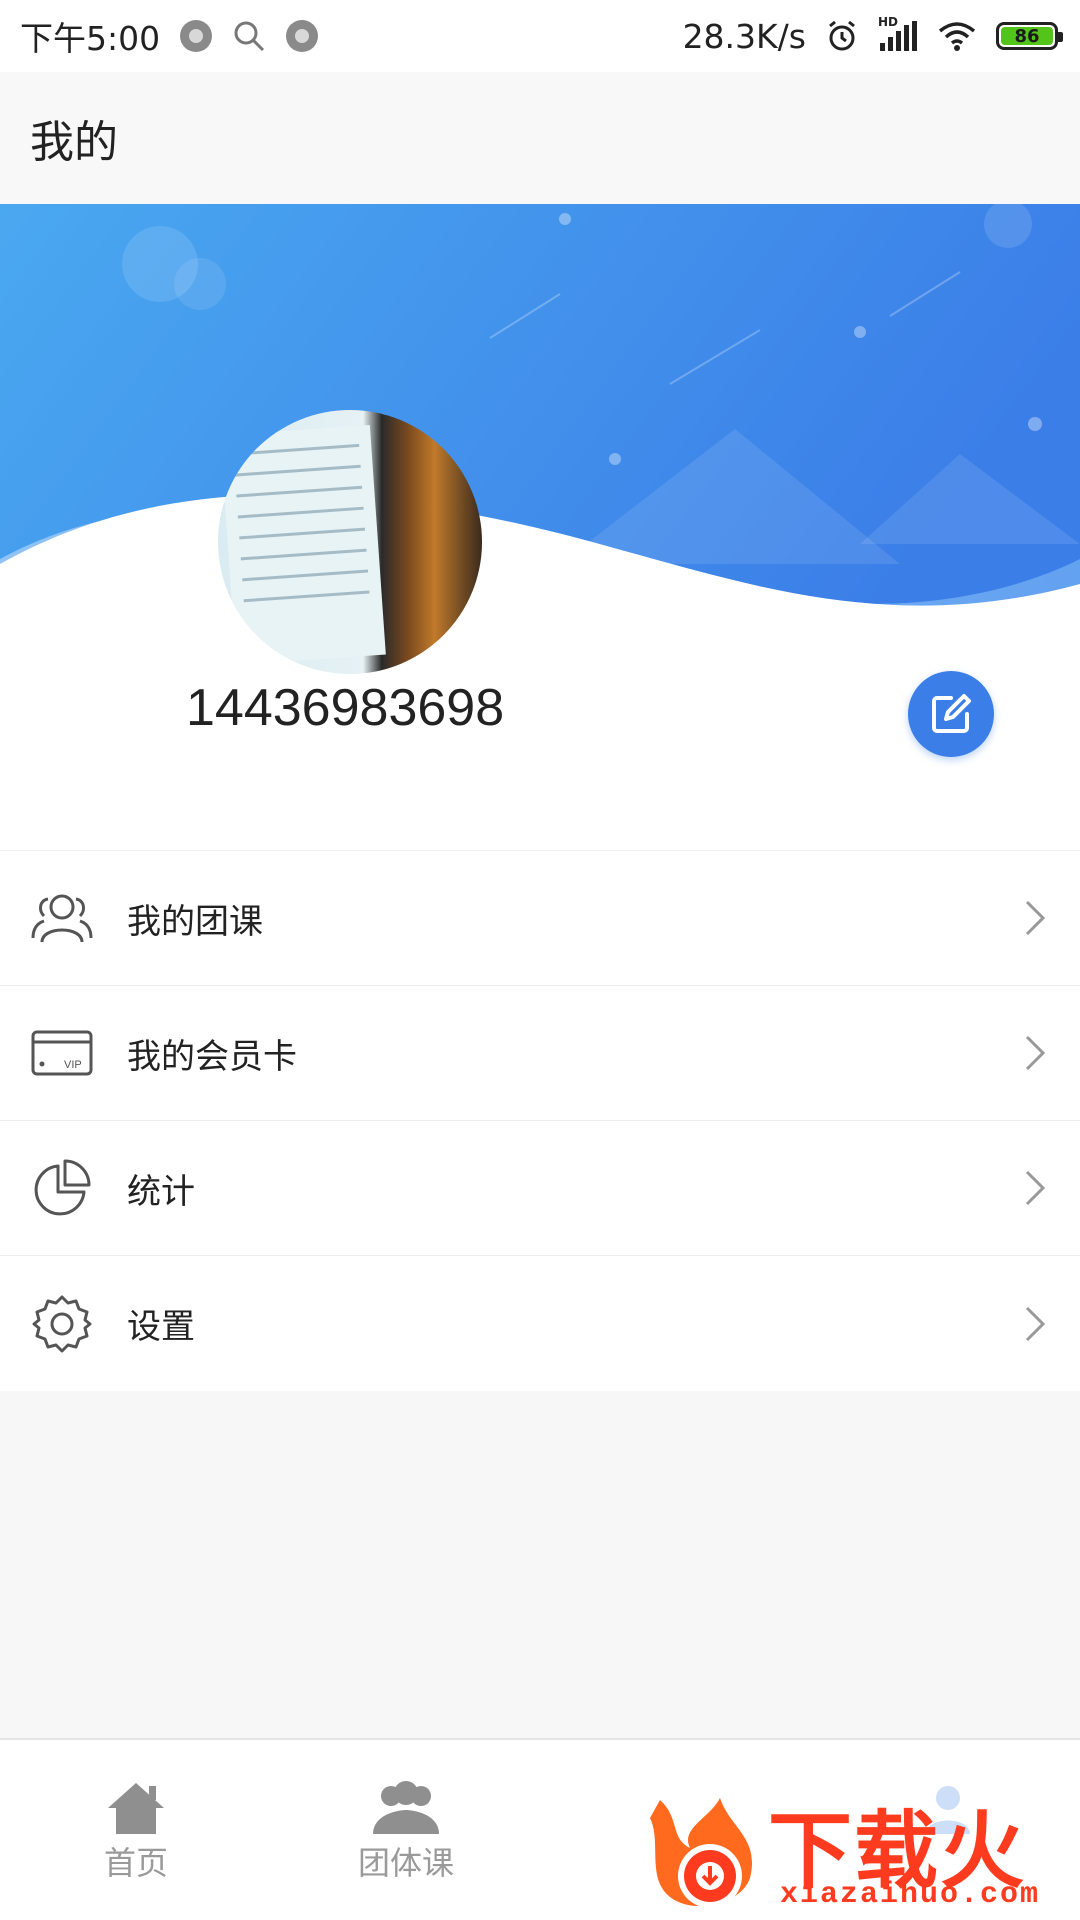 This screenshot has height=1920, width=1080. I want to click on battery-icon: 86, so click(1029, 36).